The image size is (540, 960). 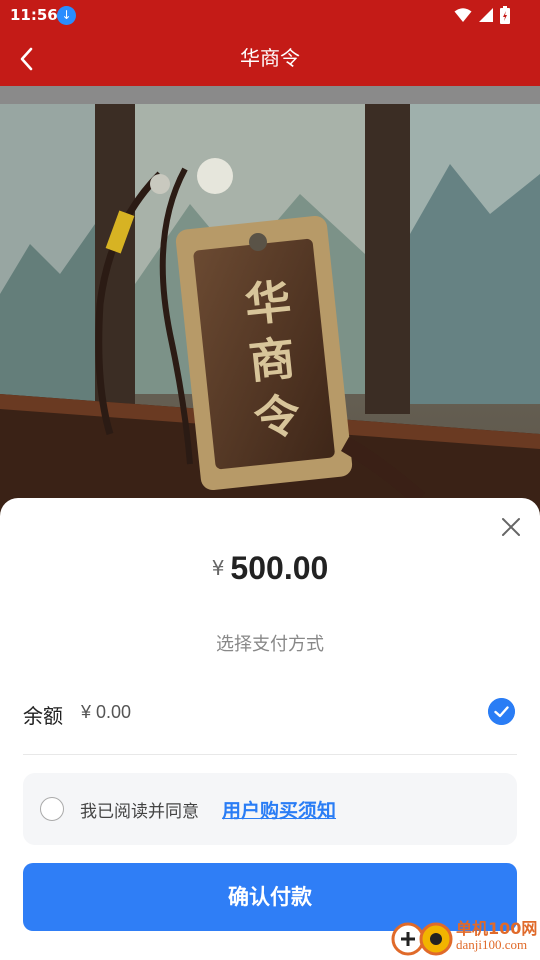 What do you see at coordinates (279, 809) in the screenshot?
I see `purchase-terms-link: 用户购买须知` at bounding box center [279, 809].